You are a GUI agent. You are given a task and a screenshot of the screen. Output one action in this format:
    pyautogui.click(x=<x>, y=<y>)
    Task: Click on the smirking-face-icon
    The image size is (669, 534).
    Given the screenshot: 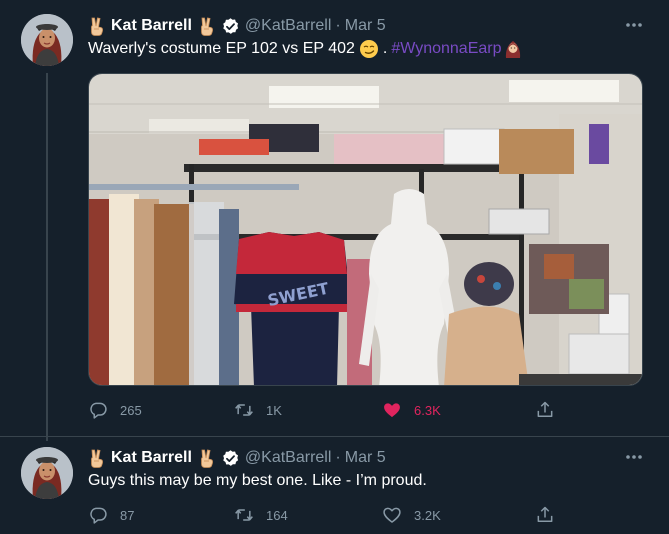 What is the action you would take?
    pyautogui.click(x=369, y=49)
    